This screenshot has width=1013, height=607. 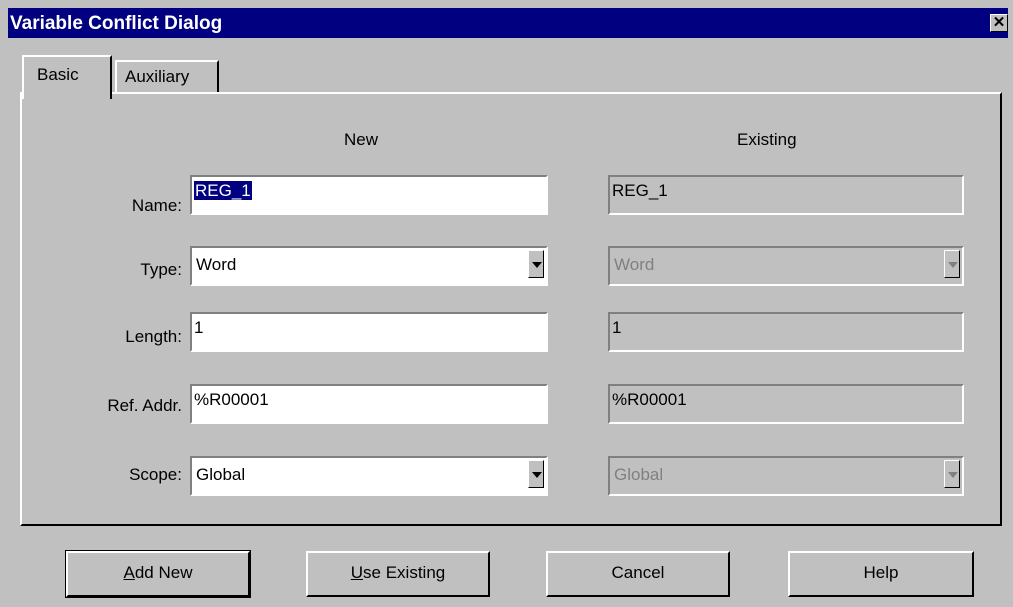 What do you see at coordinates (508, 23) in the screenshot?
I see `title-bar: Variable Conflict Dialog ✕` at bounding box center [508, 23].